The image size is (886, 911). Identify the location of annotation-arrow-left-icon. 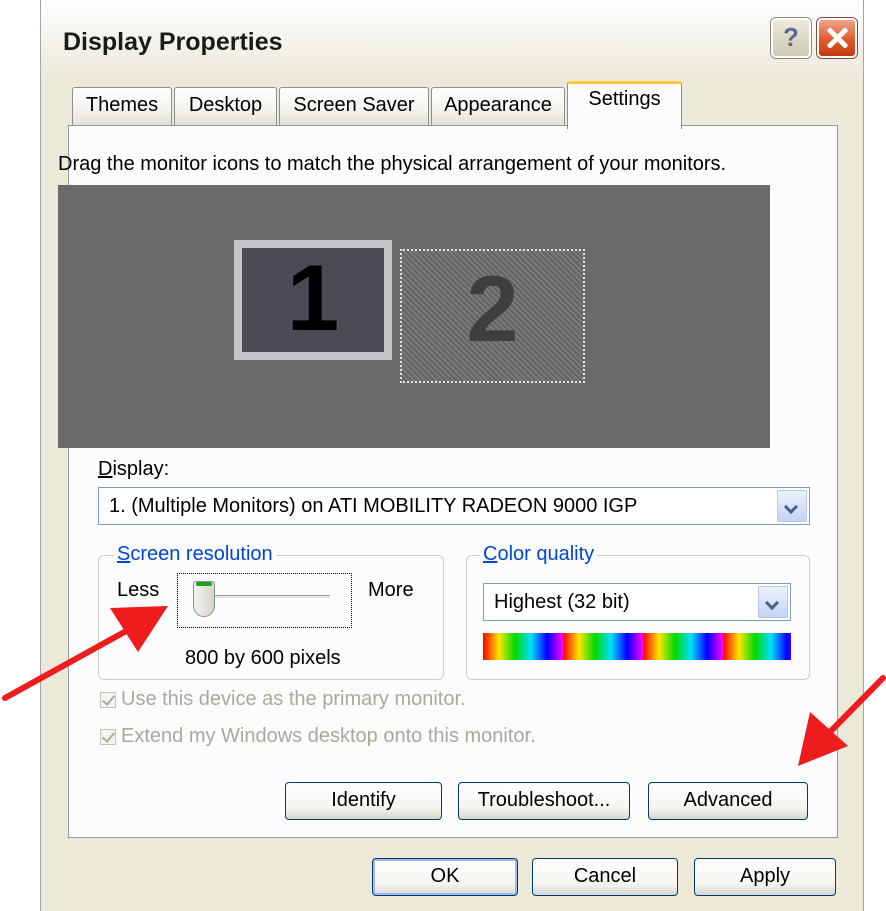
(85, 653).